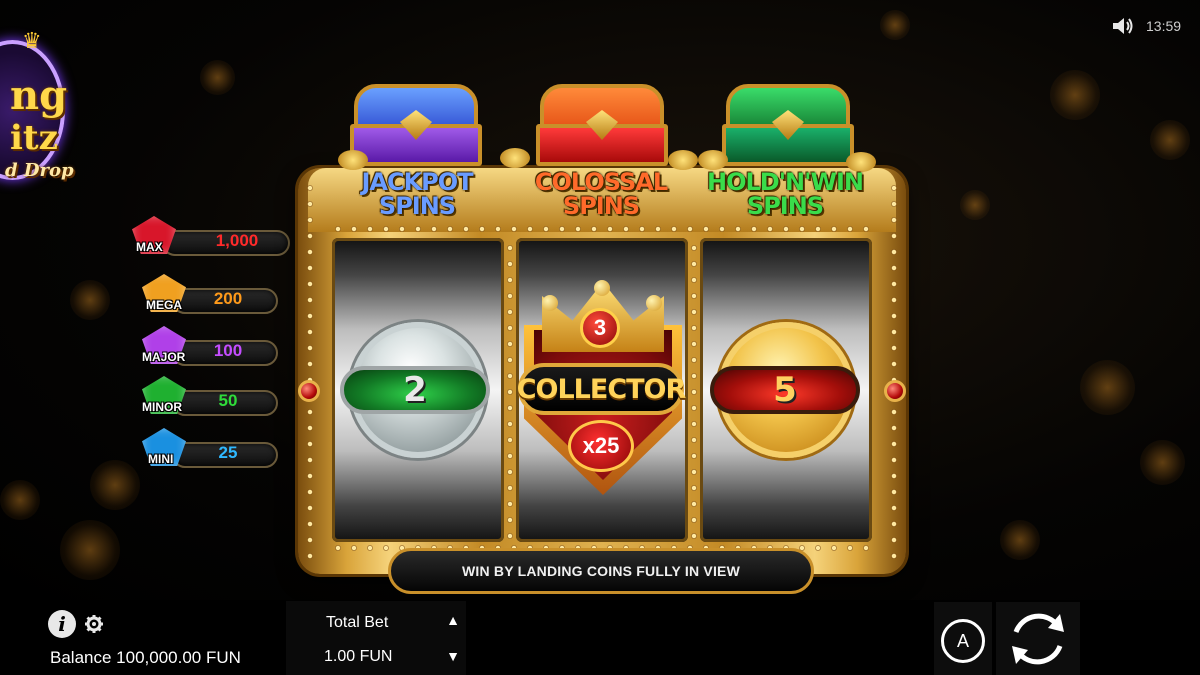 The image size is (1200, 675). Describe the element at coordinates (417, 182) in the screenshot. I see `feature-title-line: JACKPOT` at that location.